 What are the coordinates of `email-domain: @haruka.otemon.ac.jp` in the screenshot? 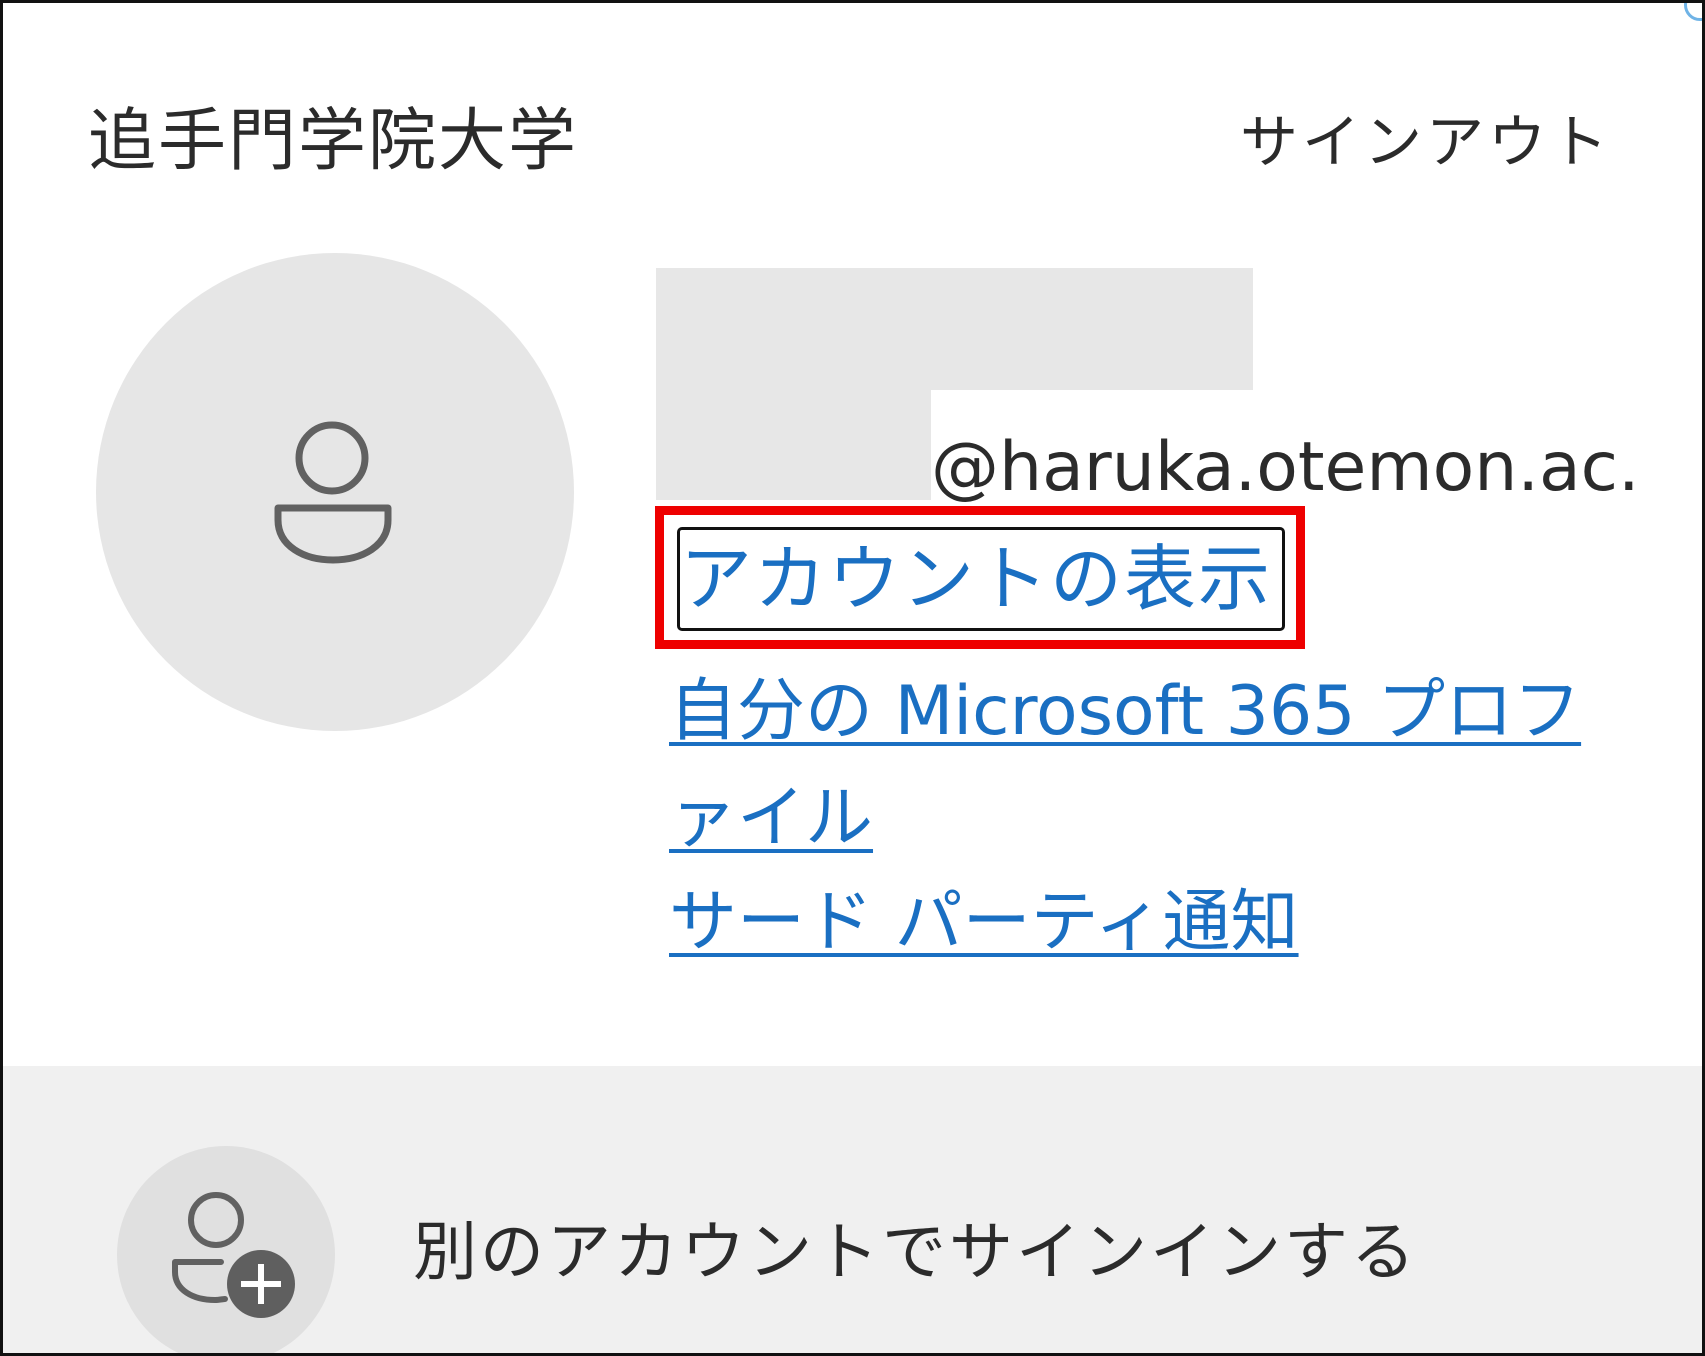 It's located at (1283, 467).